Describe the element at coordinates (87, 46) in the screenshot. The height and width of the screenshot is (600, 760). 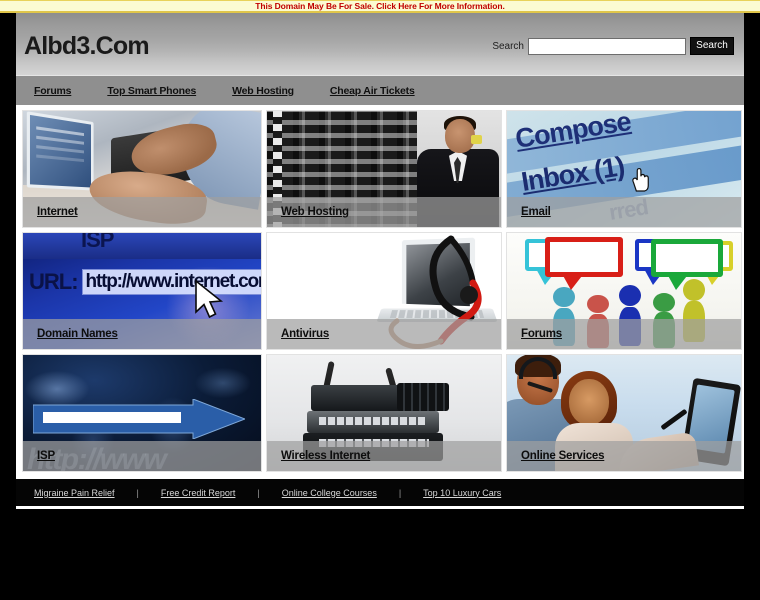
I see `page-title: Albd3.Com` at that location.